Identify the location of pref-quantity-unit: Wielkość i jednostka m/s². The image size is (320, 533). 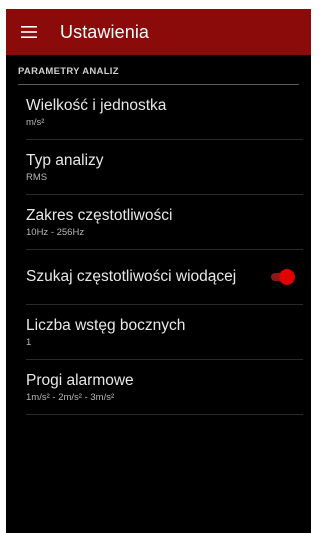
(164, 112).